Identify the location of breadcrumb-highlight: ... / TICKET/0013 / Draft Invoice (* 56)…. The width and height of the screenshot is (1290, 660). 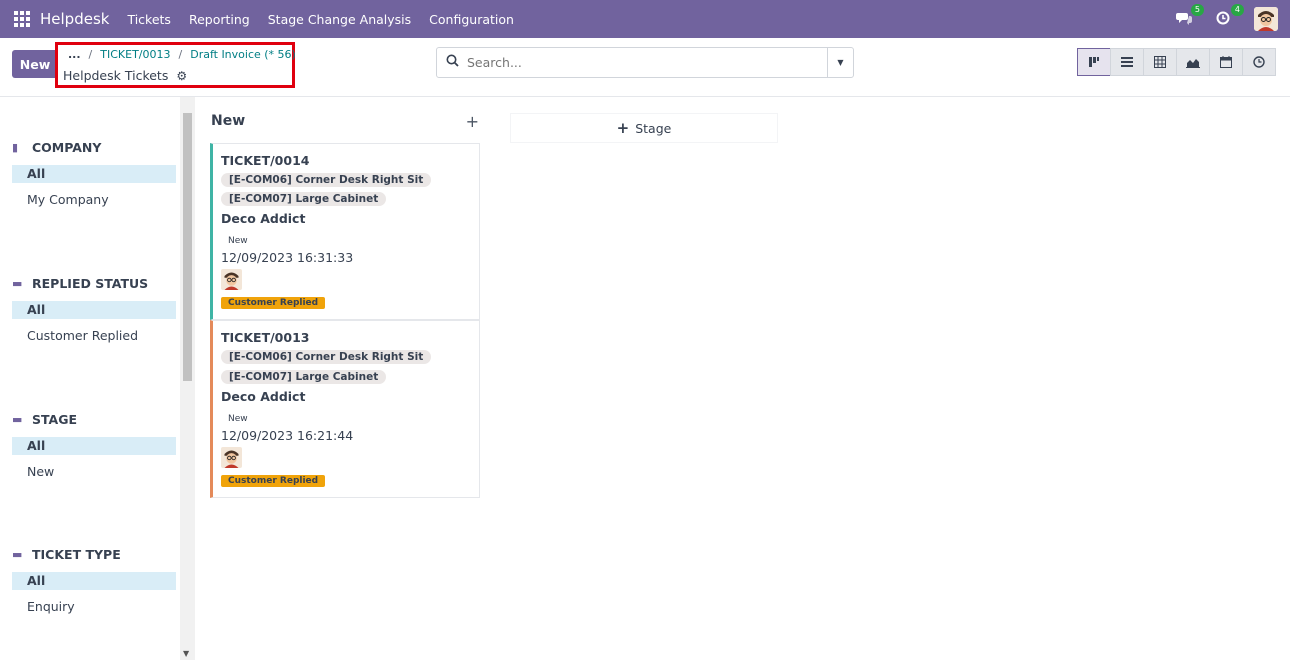
(175, 65).